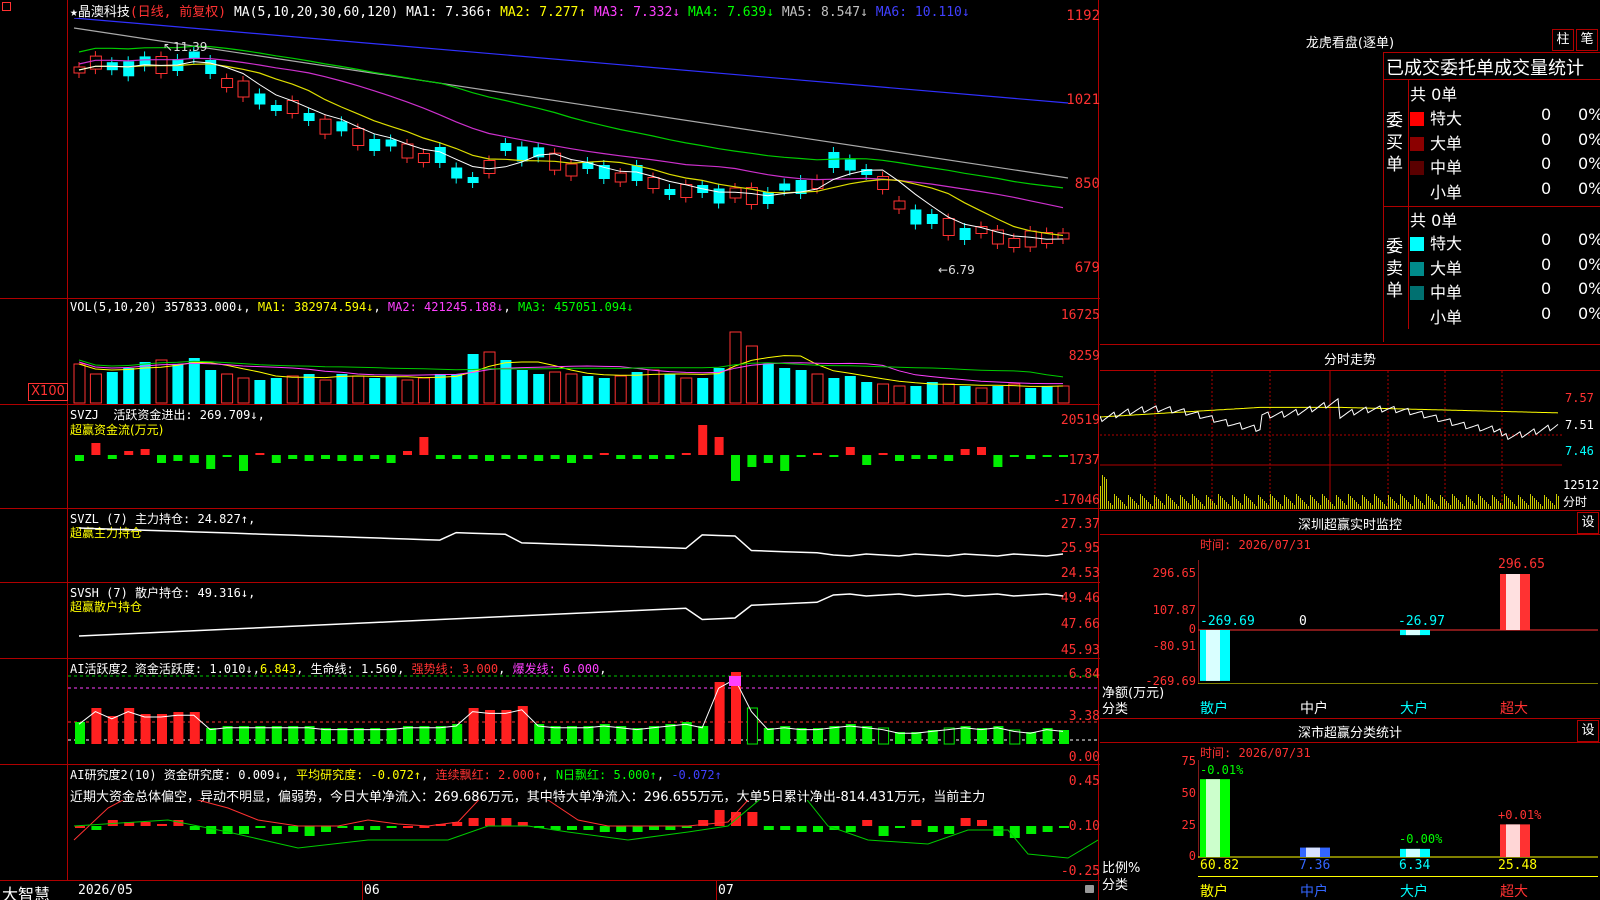  What do you see at coordinates (1446, 317) in the screenshot?
I see `sell-name: 小单` at bounding box center [1446, 317].